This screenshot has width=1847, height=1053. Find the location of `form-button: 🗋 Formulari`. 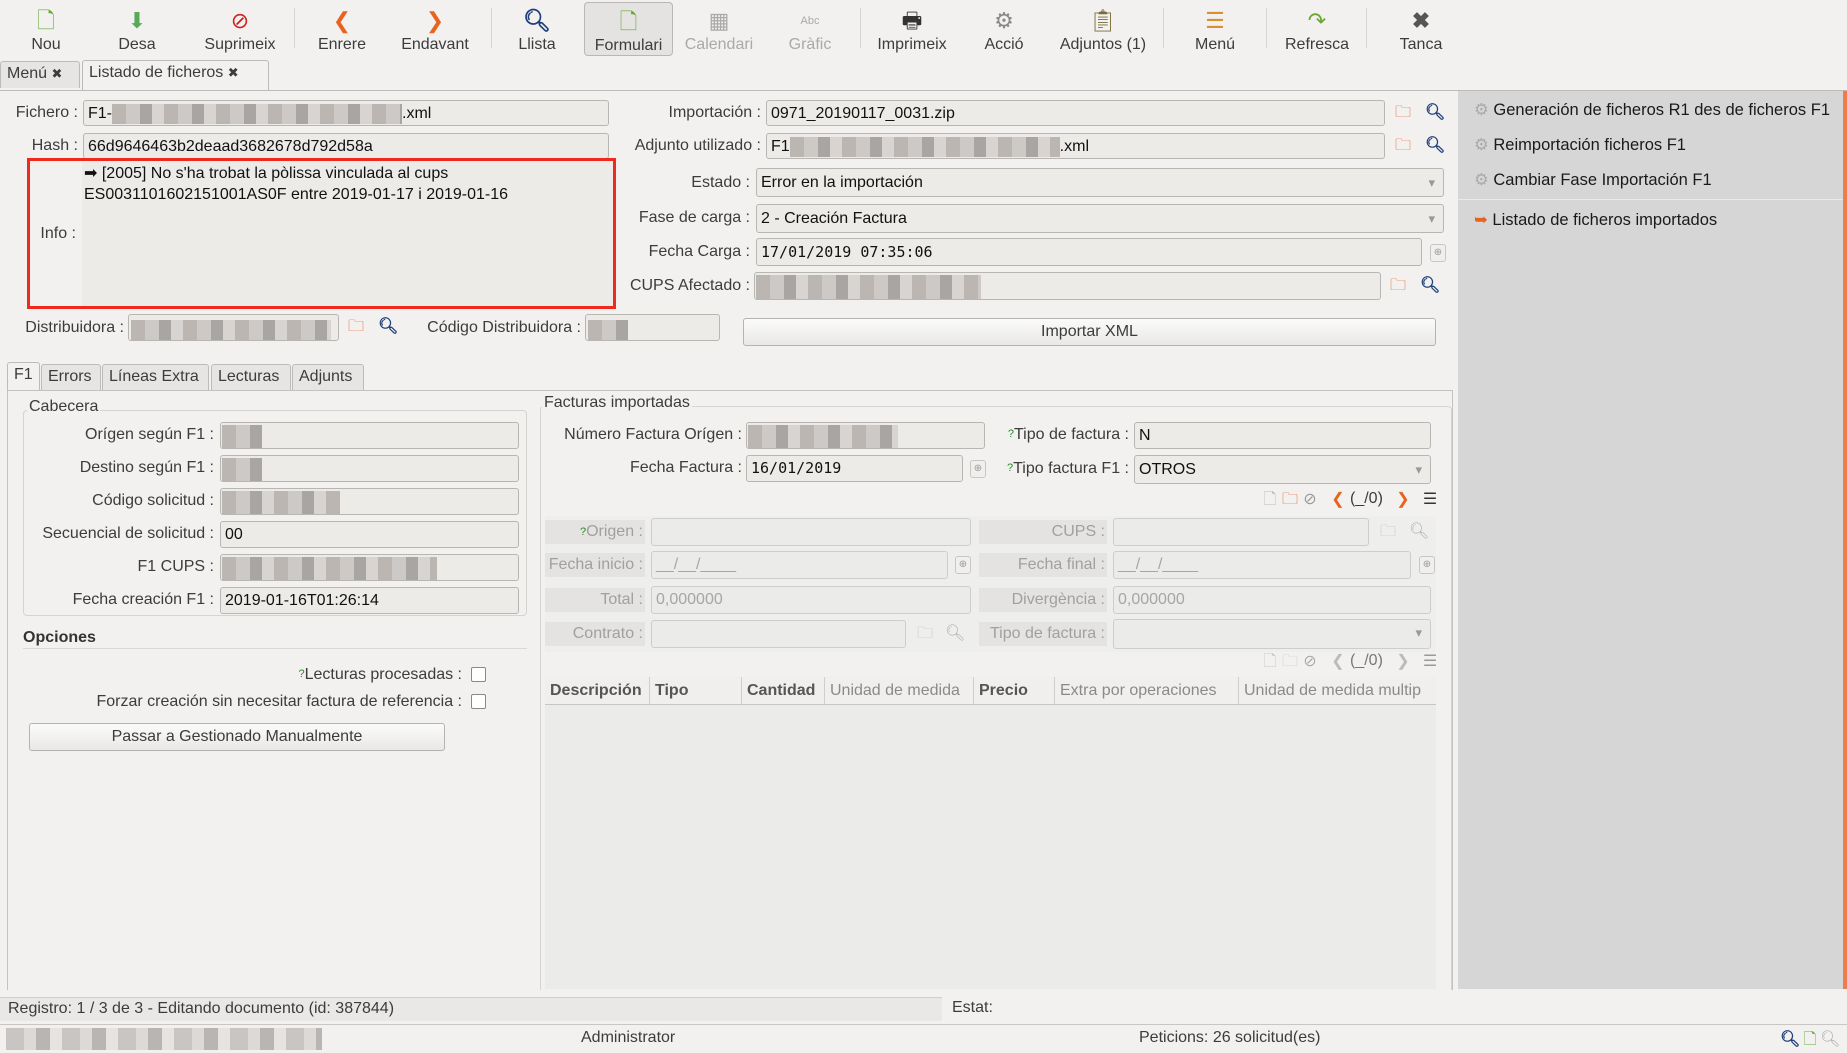

form-button: 🗋 Formulari is located at coordinates (628, 29).